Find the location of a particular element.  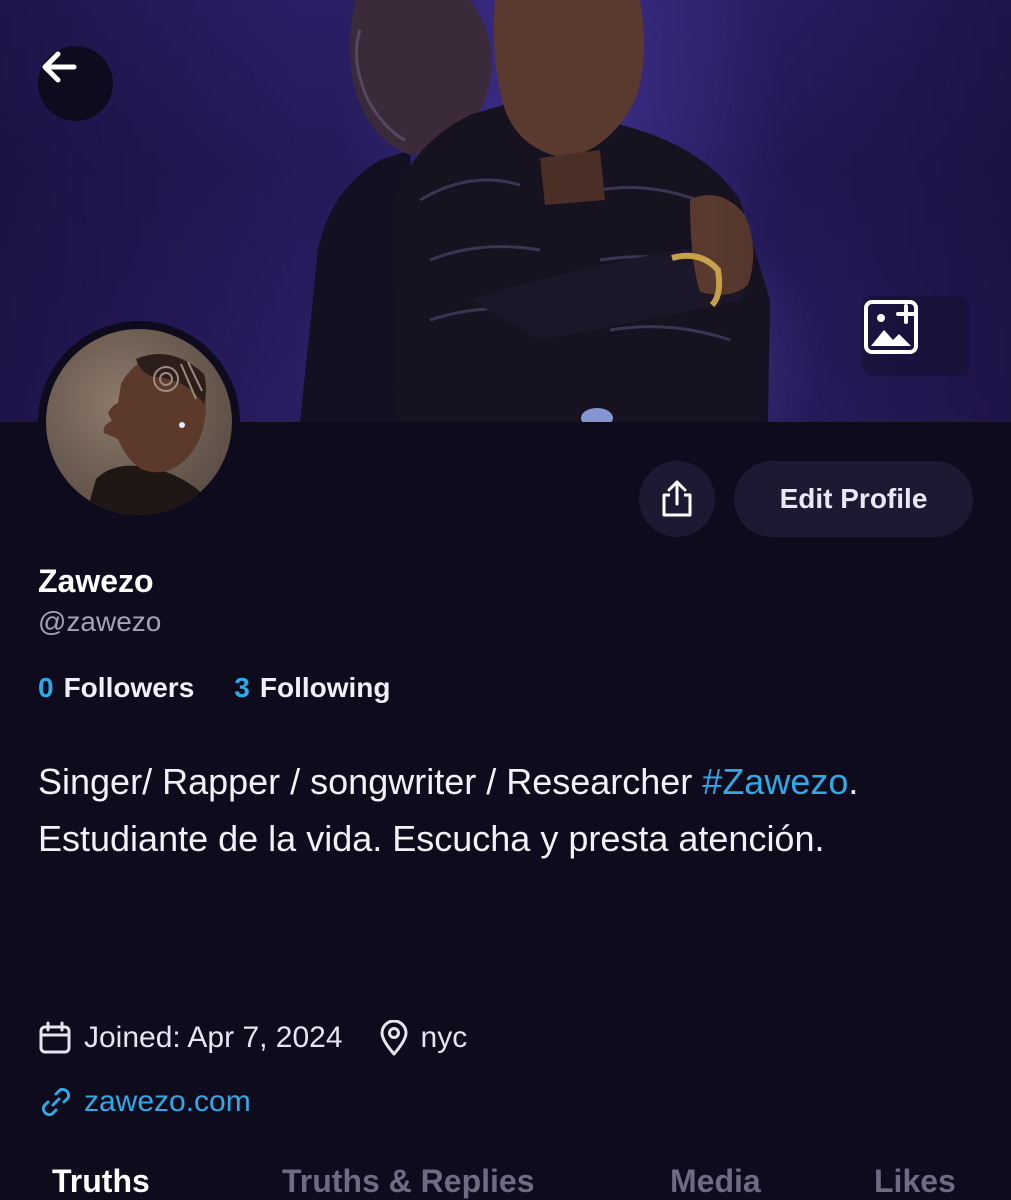

map-pin-icon is located at coordinates (394, 1038).